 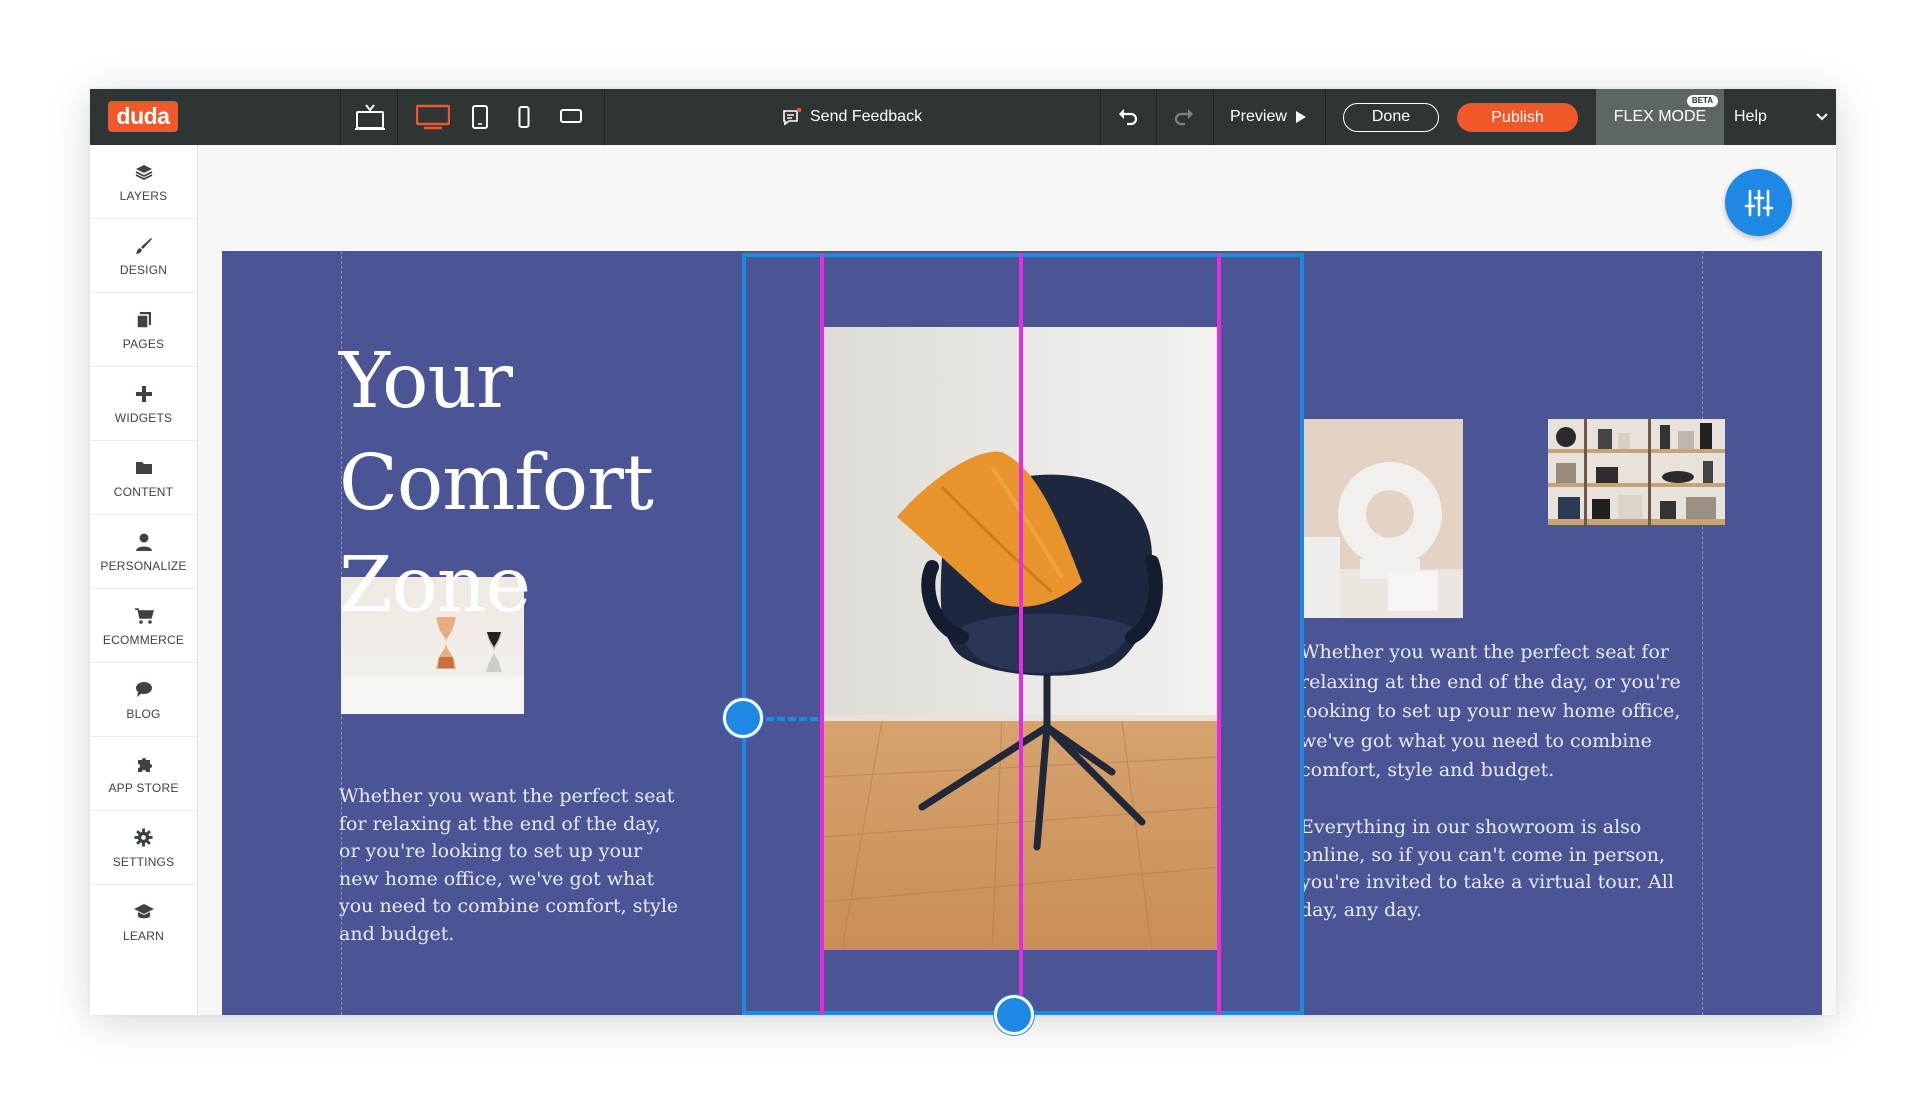 I want to click on folder-icon, so click(x=143, y=468).